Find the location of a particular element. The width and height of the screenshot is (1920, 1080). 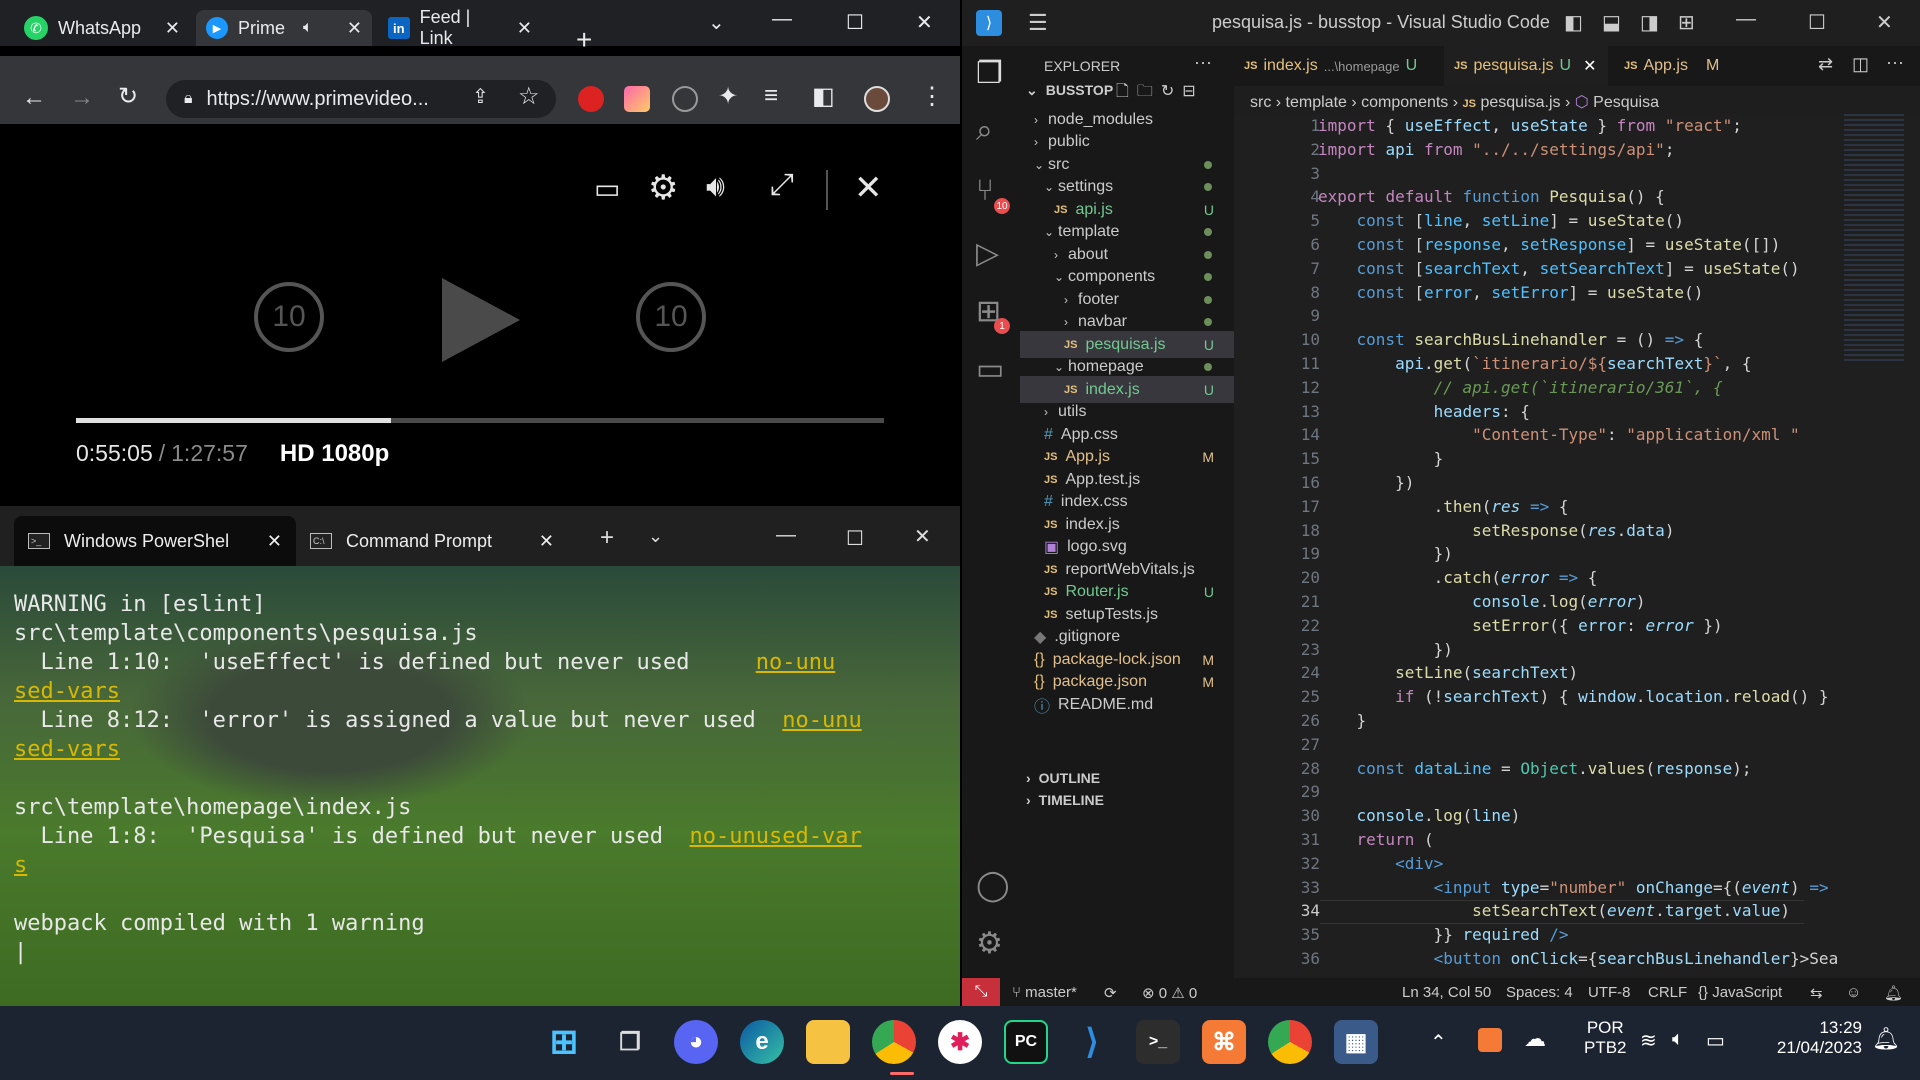

line-endings: CRLF is located at coordinates (1667, 992).